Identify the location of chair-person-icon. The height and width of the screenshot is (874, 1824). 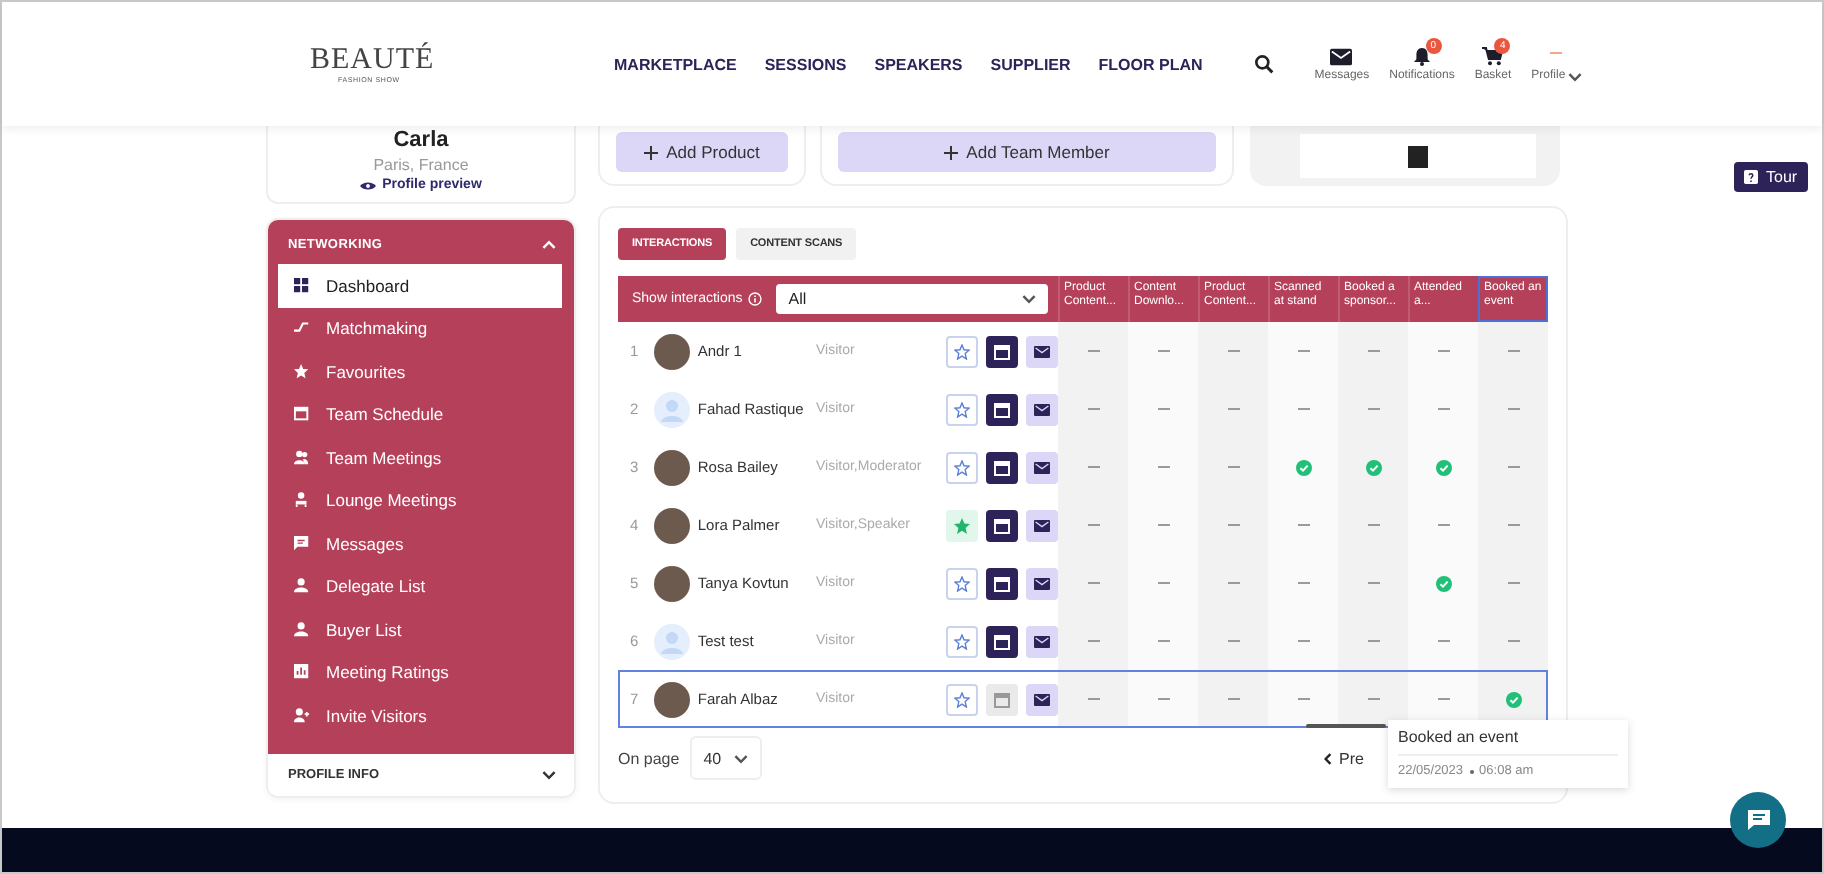
(302, 500).